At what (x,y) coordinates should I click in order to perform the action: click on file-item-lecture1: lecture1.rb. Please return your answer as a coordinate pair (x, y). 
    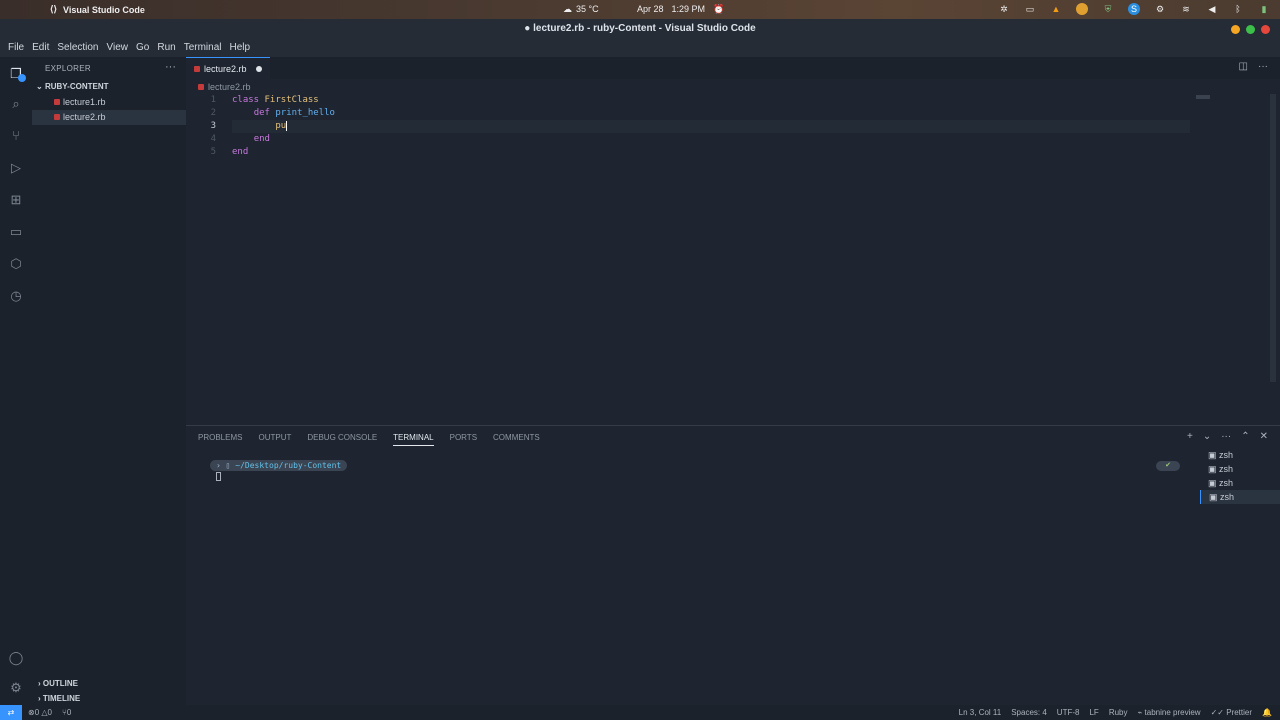
    Looking at the image, I should click on (109, 102).